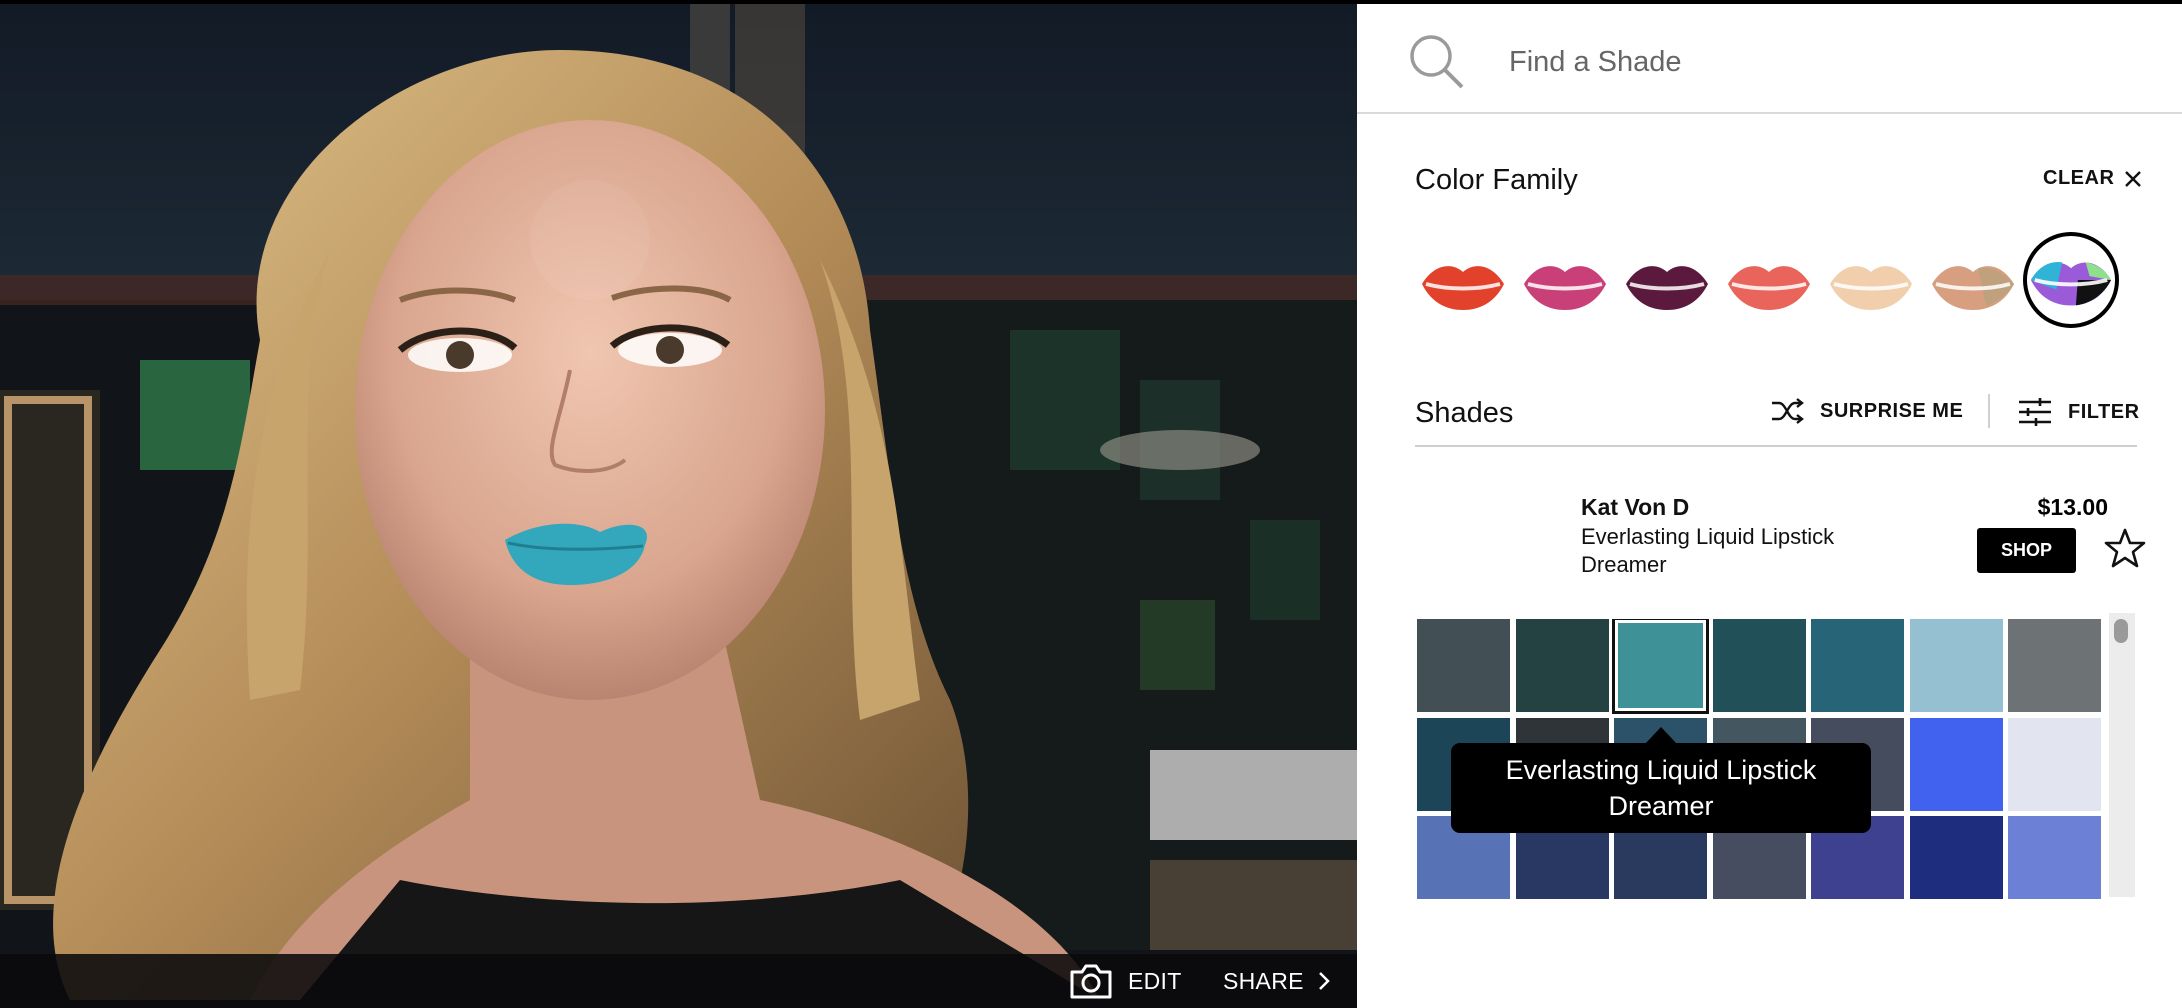  I want to click on color-family-red, so click(1463, 284).